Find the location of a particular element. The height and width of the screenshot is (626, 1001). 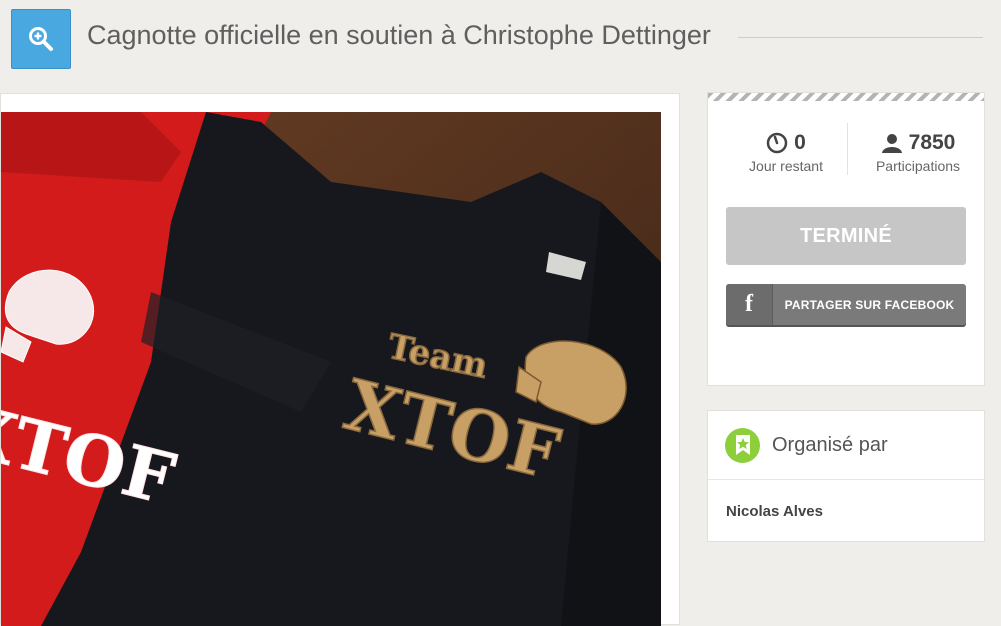

days-value: 0 is located at coordinates (800, 142).